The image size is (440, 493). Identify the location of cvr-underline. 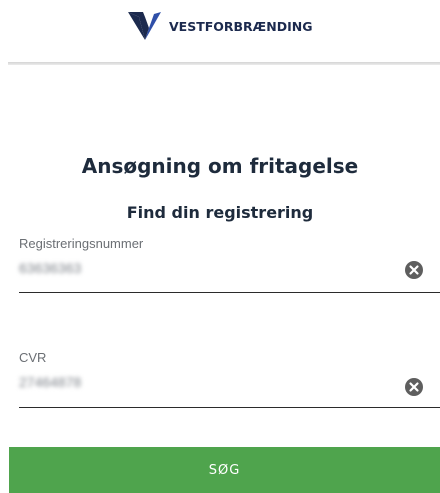
(229, 407).